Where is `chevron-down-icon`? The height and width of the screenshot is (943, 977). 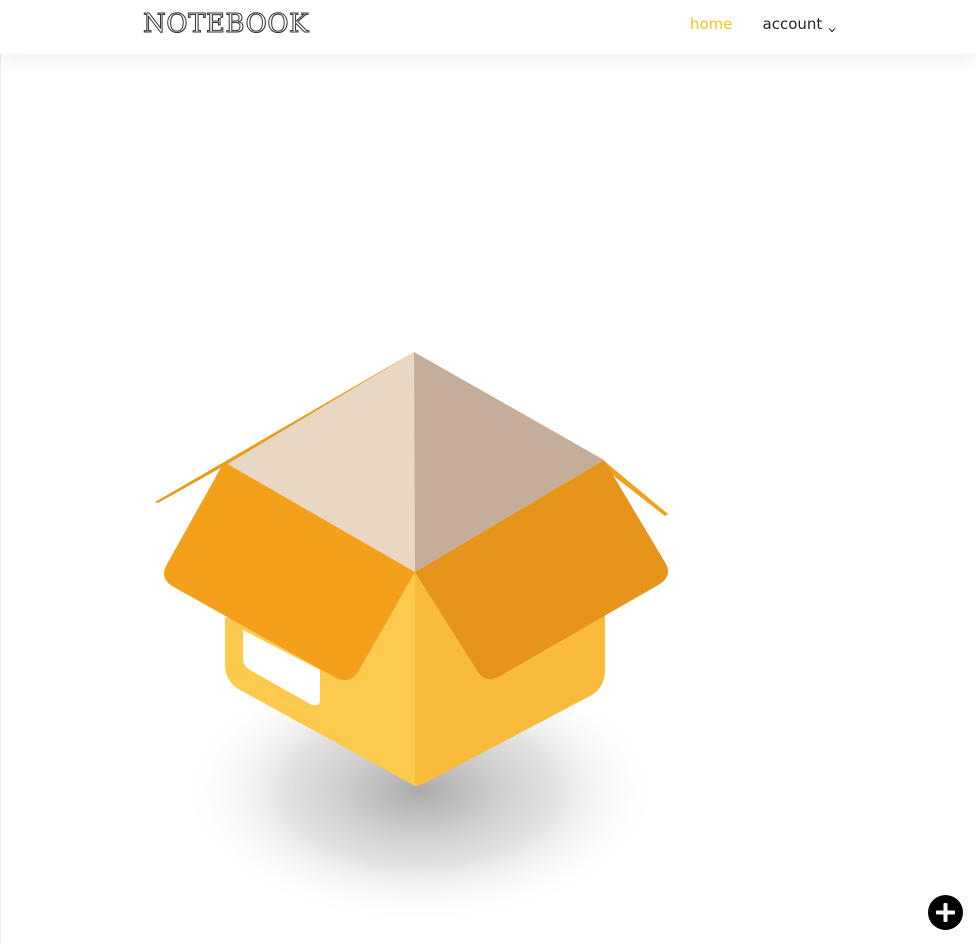
chevron-down-icon is located at coordinates (832, 26).